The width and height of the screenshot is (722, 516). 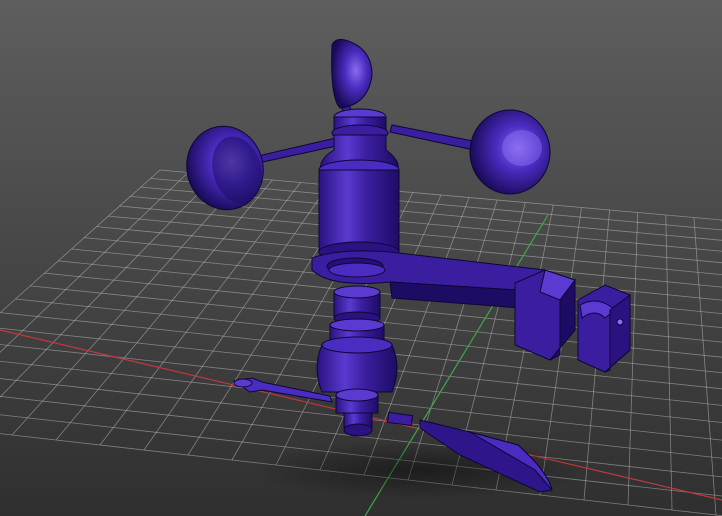 What do you see at coordinates (510, 152) in the screenshot?
I see `cup-right-icon` at bounding box center [510, 152].